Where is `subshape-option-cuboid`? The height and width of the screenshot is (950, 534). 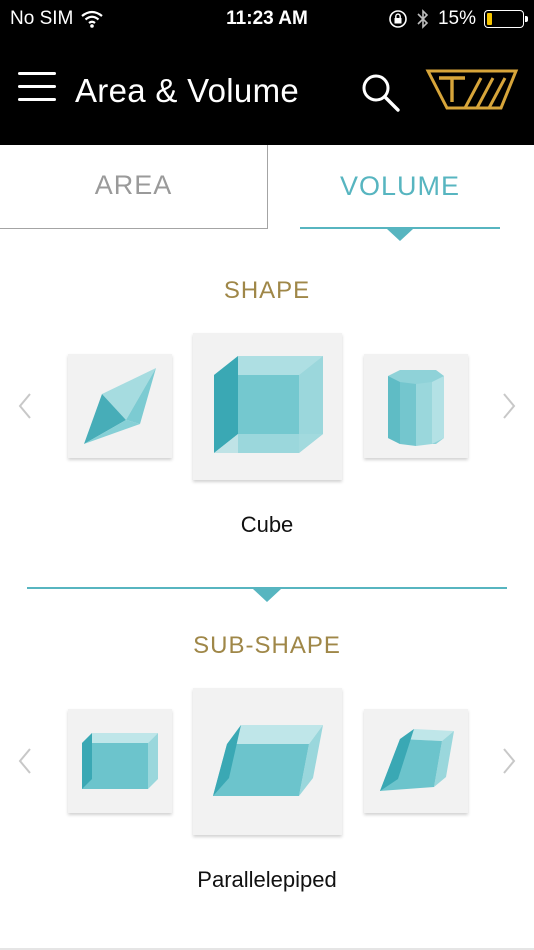
subshape-option-cuboid is located at coordinates (120, 761).